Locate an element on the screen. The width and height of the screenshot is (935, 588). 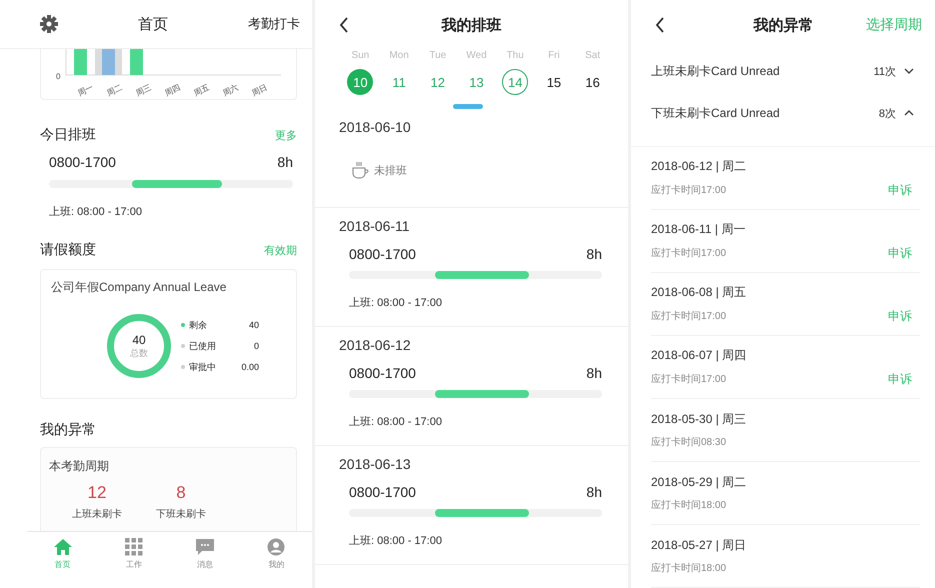
date-button: 14 is located at coordinates (515, 82).